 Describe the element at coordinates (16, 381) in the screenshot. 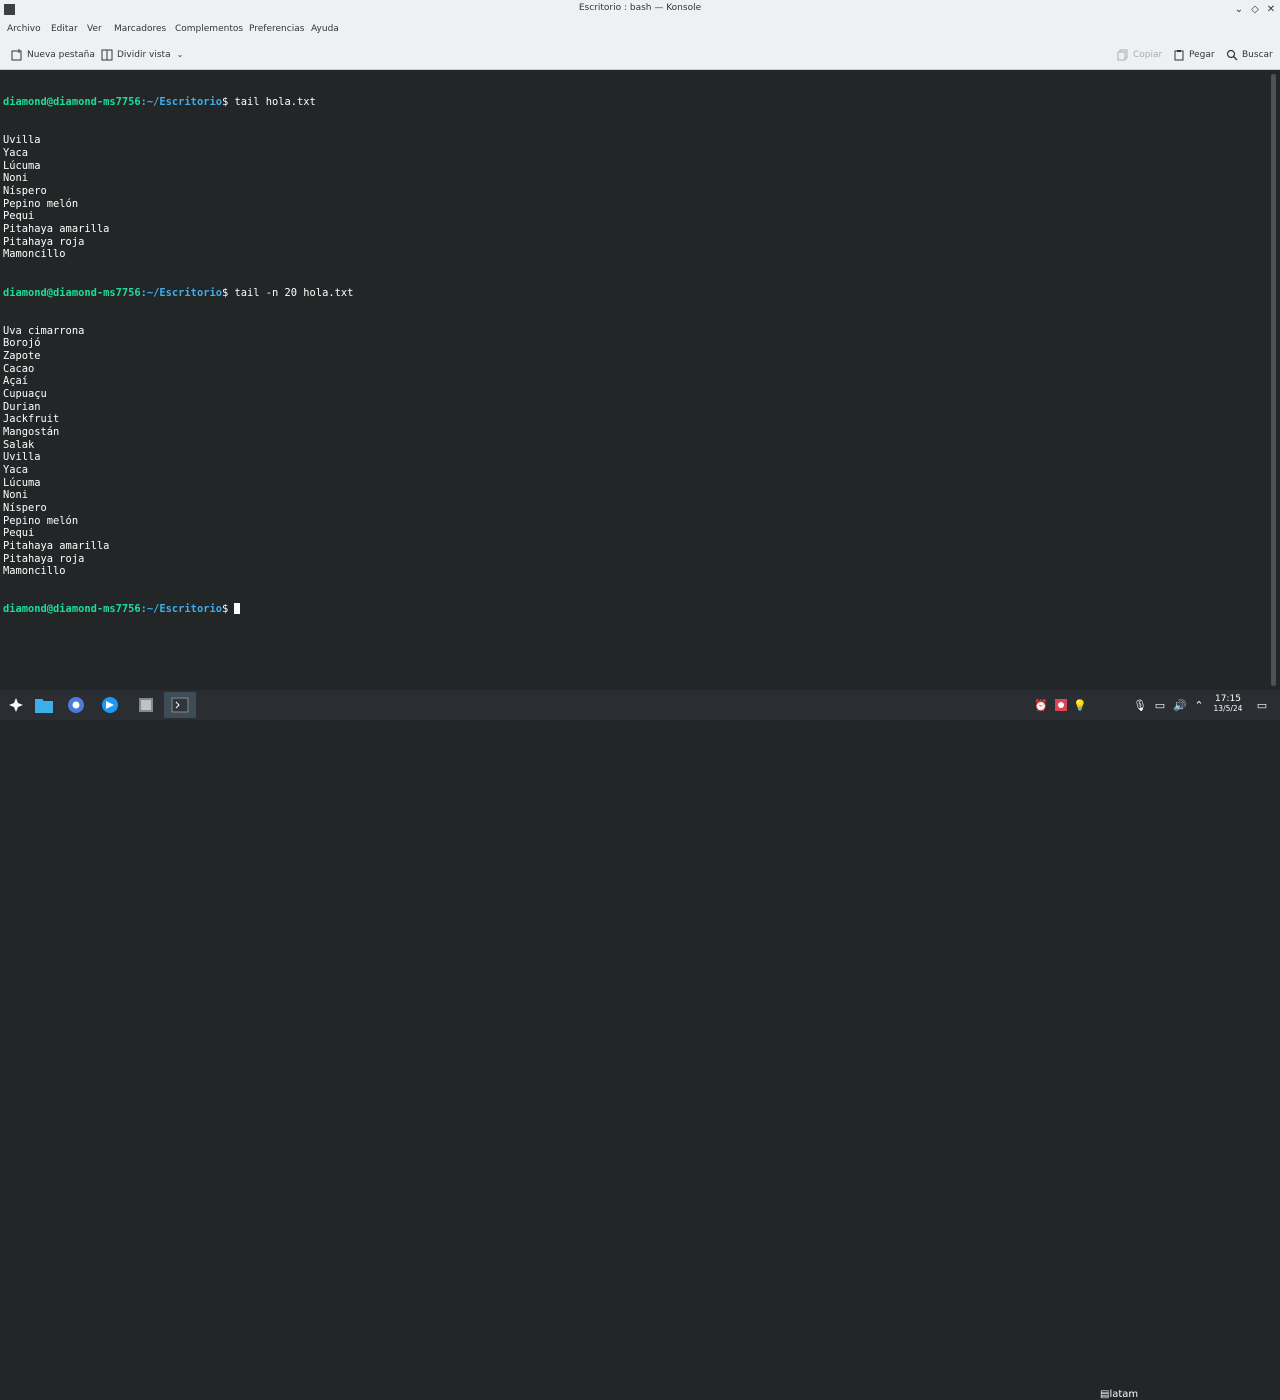

I see `output-line: Açaí` at that location.